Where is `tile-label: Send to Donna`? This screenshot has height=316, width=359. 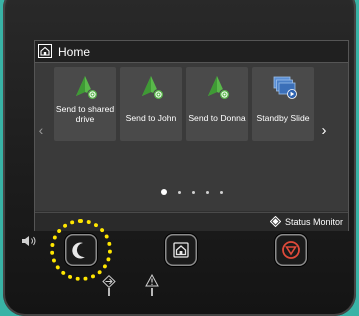
tile-label: Send to Donna is located at coordinates (217, 118).